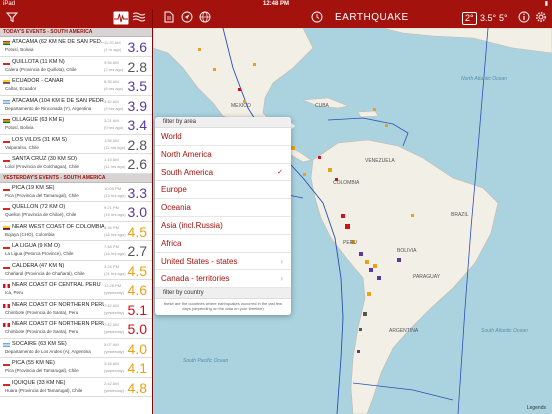 This screenshot has height=414, width=552. What do you see at coordinates (223, 190) in the screenshot?
I see `area-option: Europe` at bounding box center [223, 190].